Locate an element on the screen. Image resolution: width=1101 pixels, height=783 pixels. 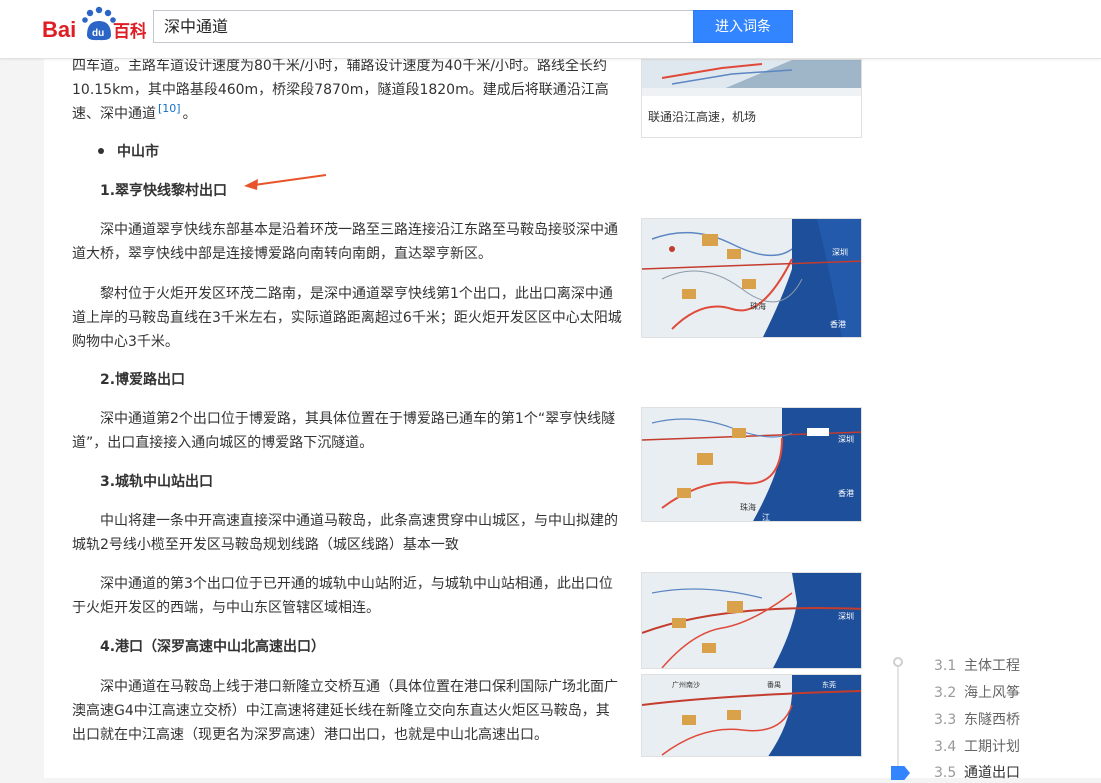
bullet-zhongshan: 中山市 is located at coordinates (138, 152).